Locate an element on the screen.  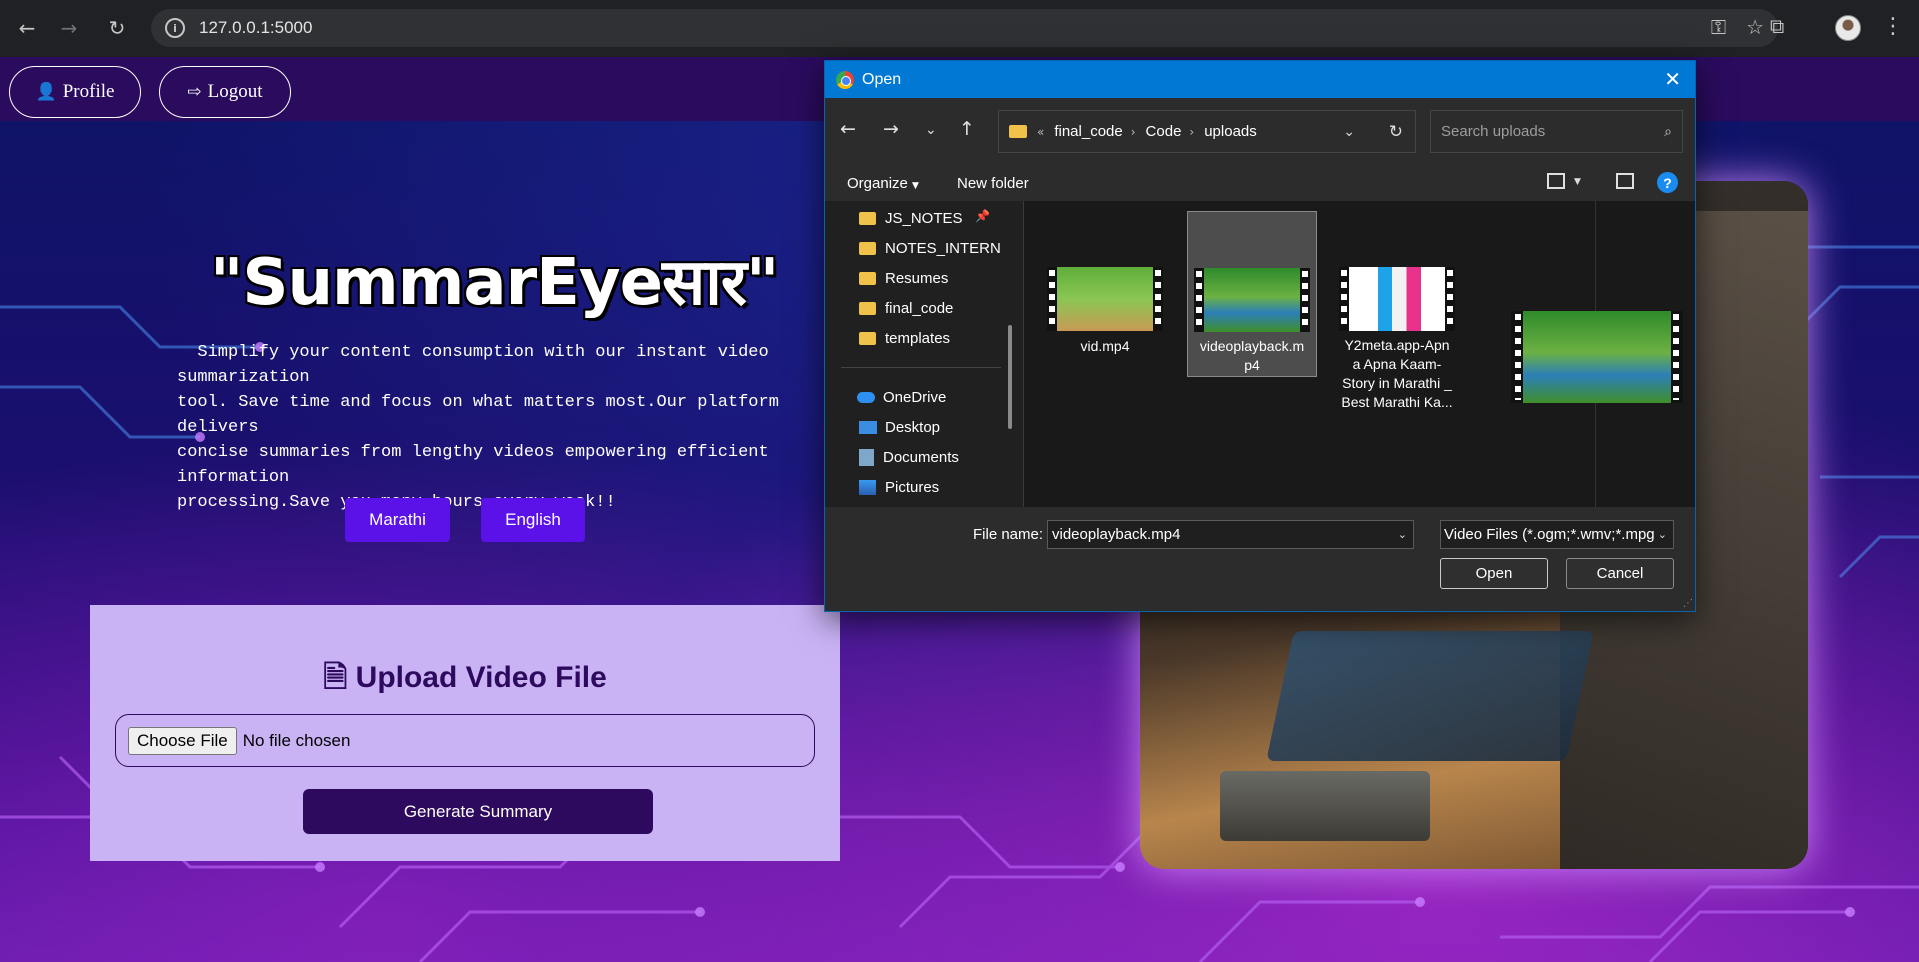
file-name-label: File name: is located at coordinates (1008, 534).